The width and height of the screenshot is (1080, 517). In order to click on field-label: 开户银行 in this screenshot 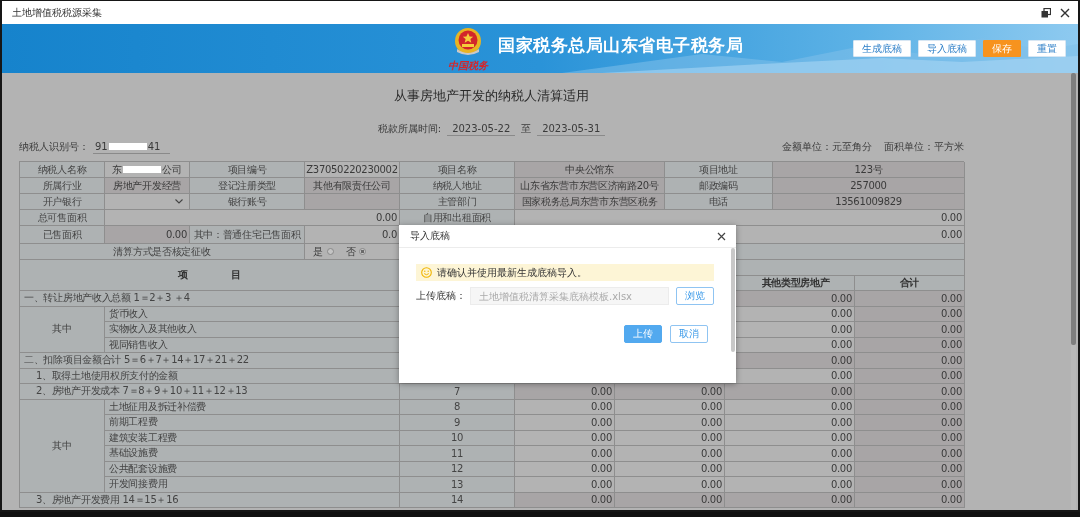, I will do `click(62, 202)`.